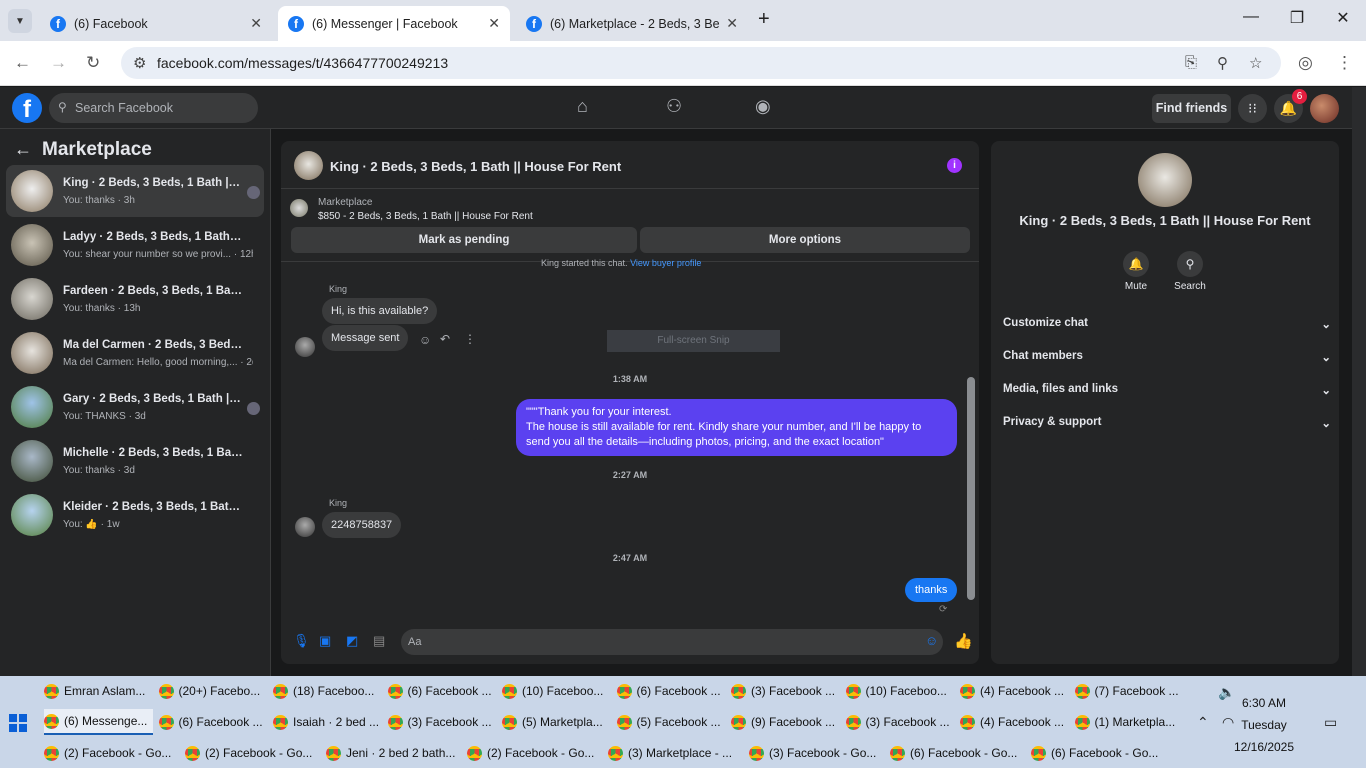 The height and width of the screenshot is (768, 1366). Describe the element at coordinates (93, 63) in the screenshot. I see `reload-icon: ↻` at that location.